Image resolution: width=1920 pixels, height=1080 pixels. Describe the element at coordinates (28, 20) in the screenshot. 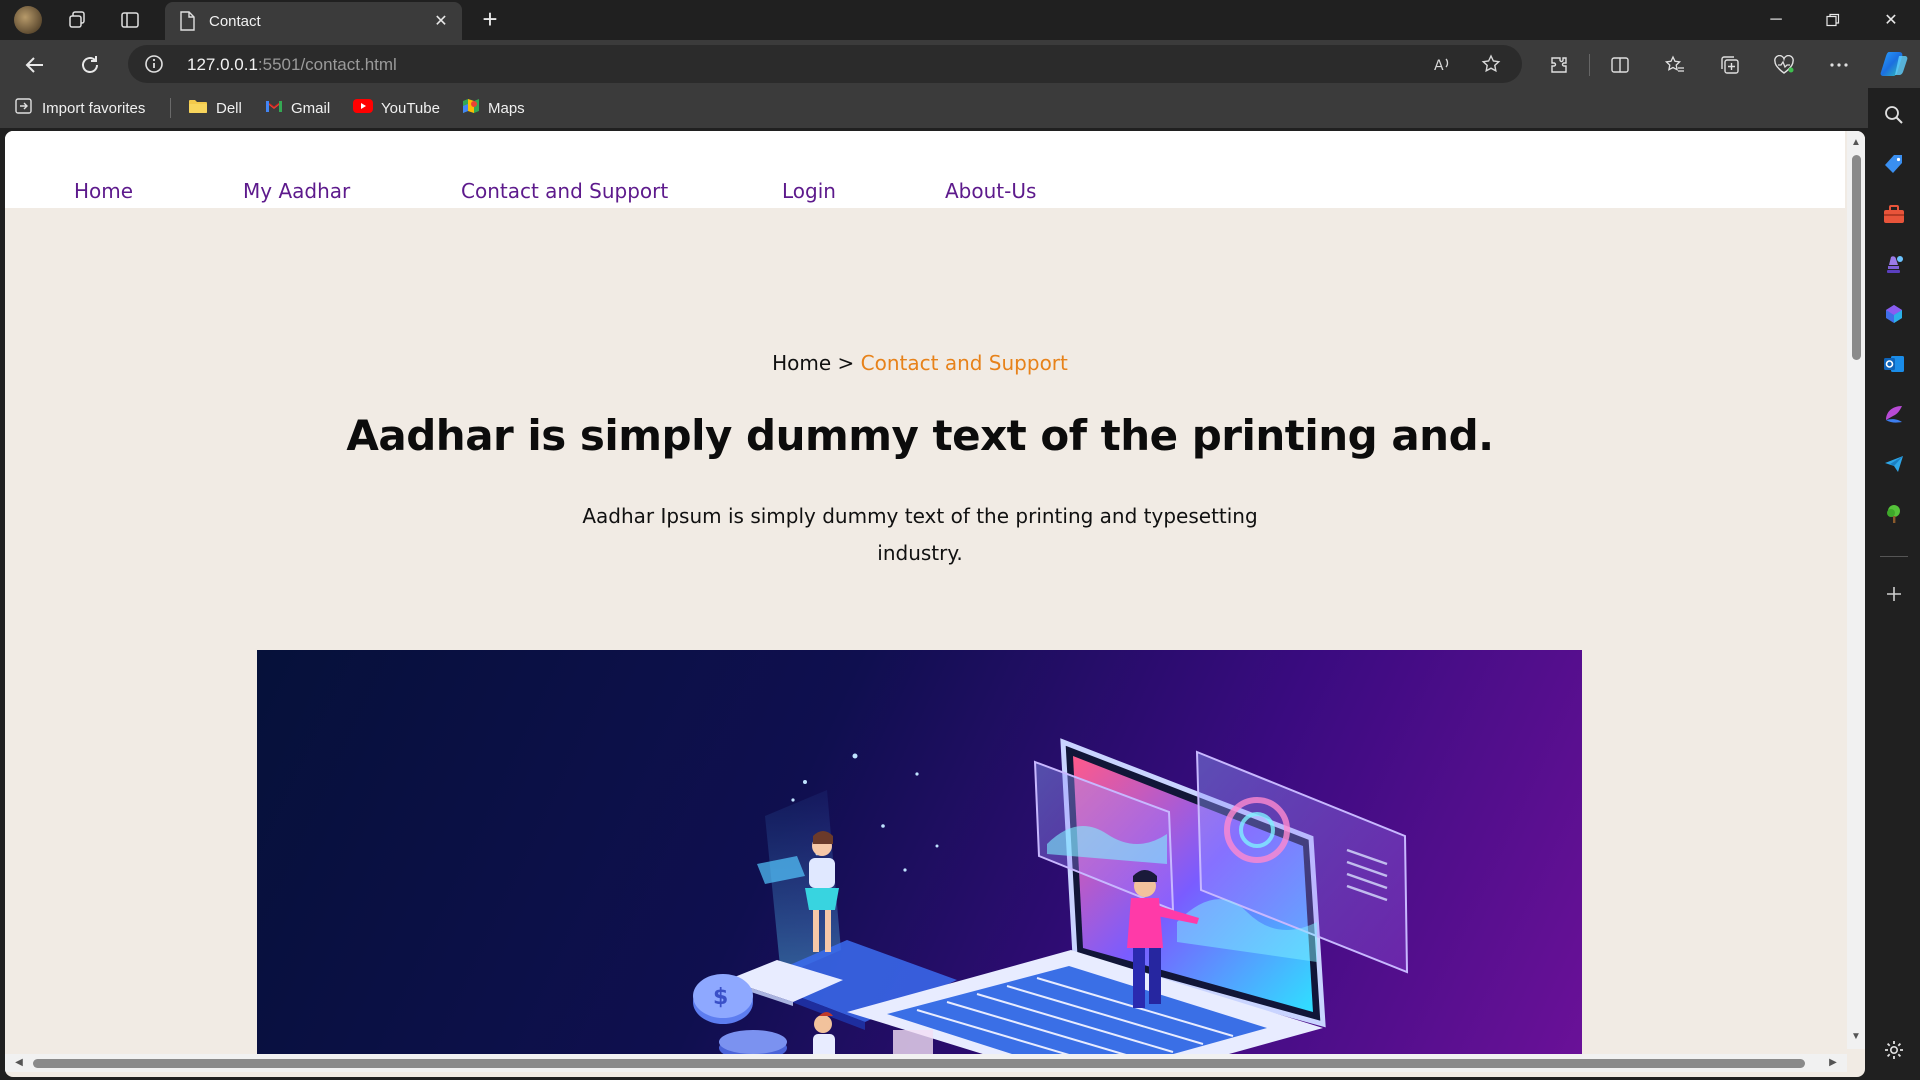

I see `profile-avatar` at that location.